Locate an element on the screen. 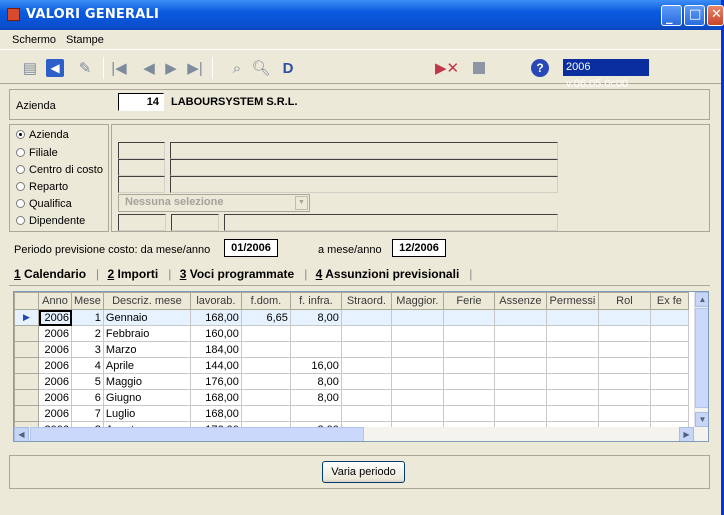 Image resolution: width=724 pixels, height=515 pixels. col-header: Ex fe is located at coordinates (669, 301).